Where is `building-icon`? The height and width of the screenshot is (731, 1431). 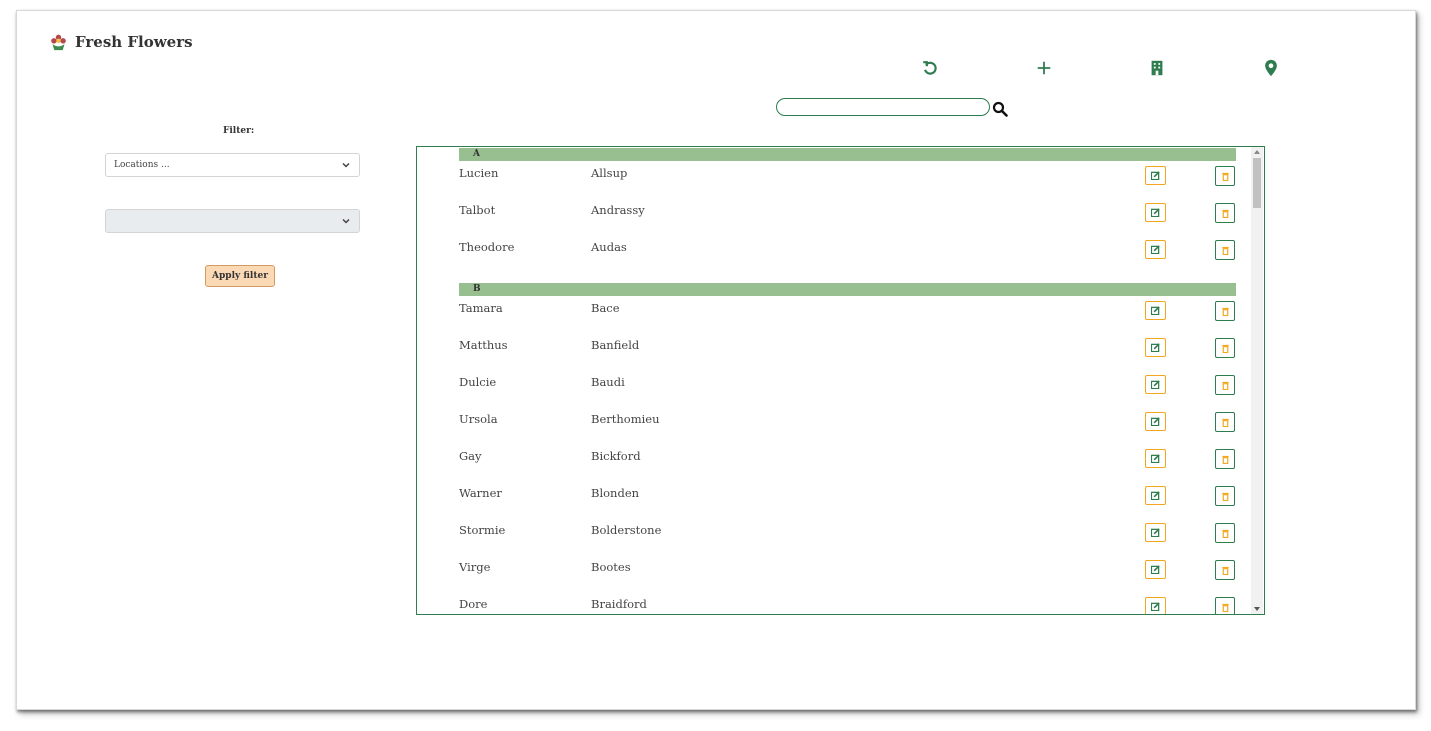 building-icon is located at coordinates (1157, 68).